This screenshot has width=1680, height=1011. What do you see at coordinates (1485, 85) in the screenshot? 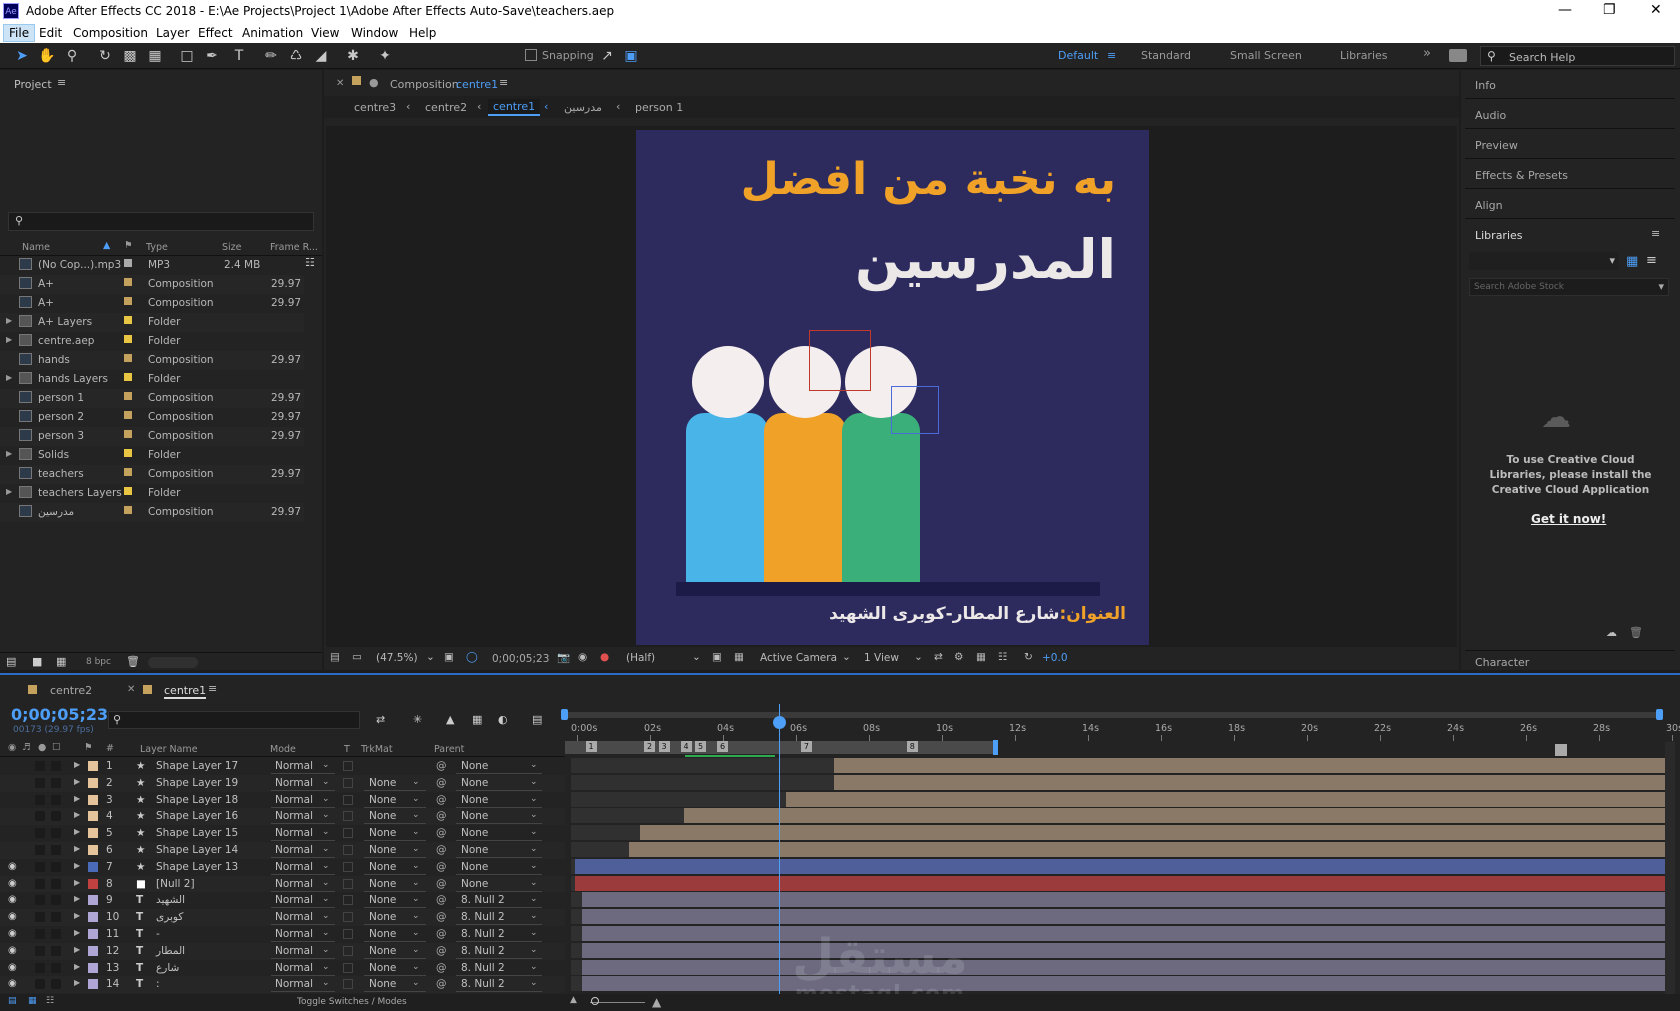
I see `info-panel-tab: Info` at bounding box center [1485, 85].